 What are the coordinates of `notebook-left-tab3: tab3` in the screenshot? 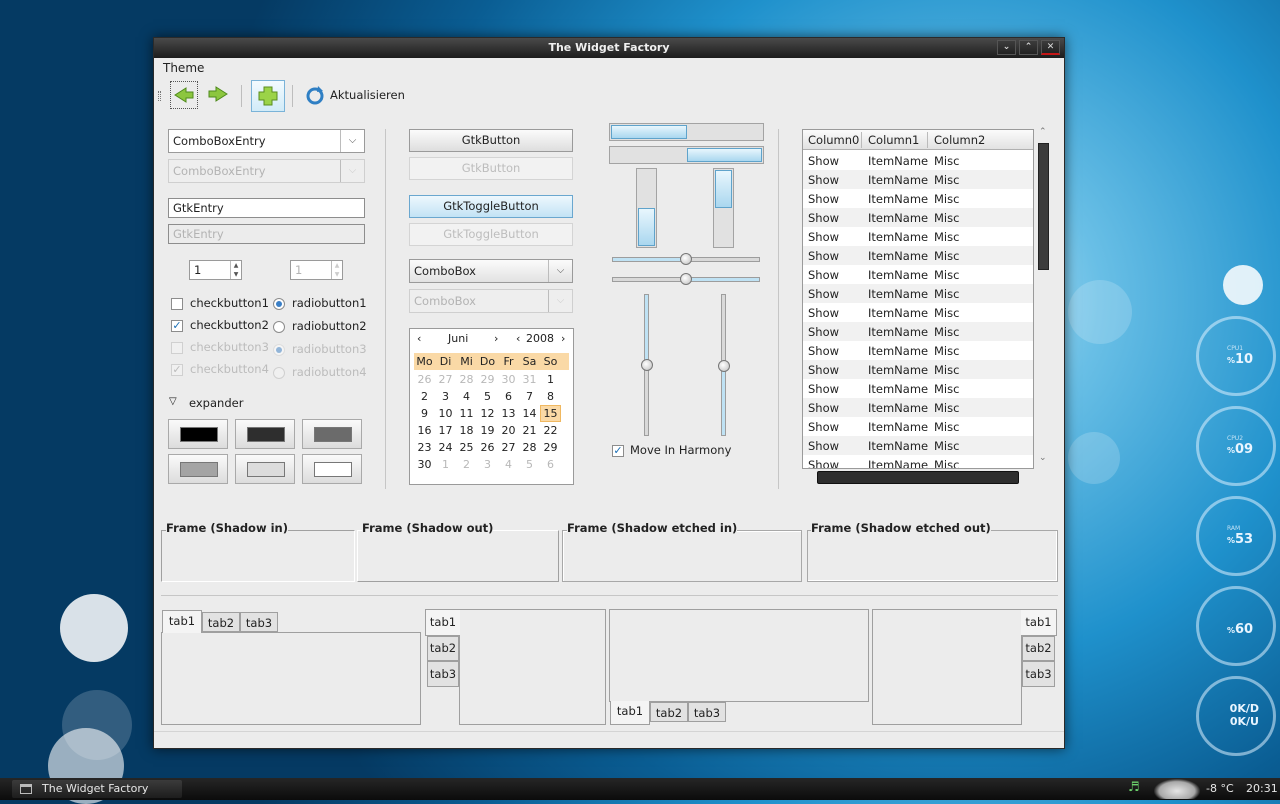 It's located at (443, 674).